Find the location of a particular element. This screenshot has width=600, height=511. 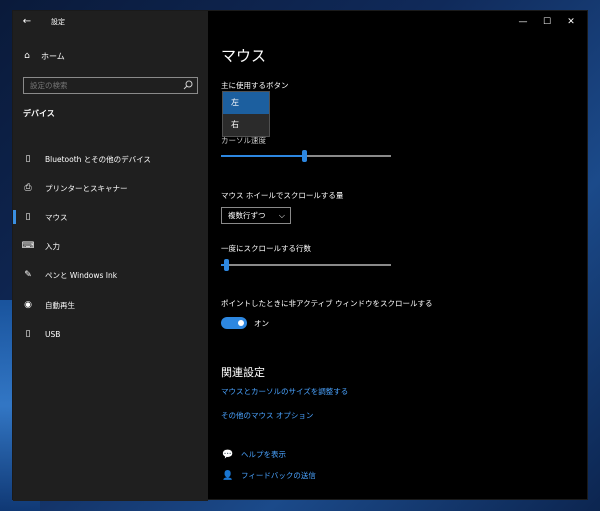

primary-button-dropdown: 左 右 is located at coordinates (246, 114).